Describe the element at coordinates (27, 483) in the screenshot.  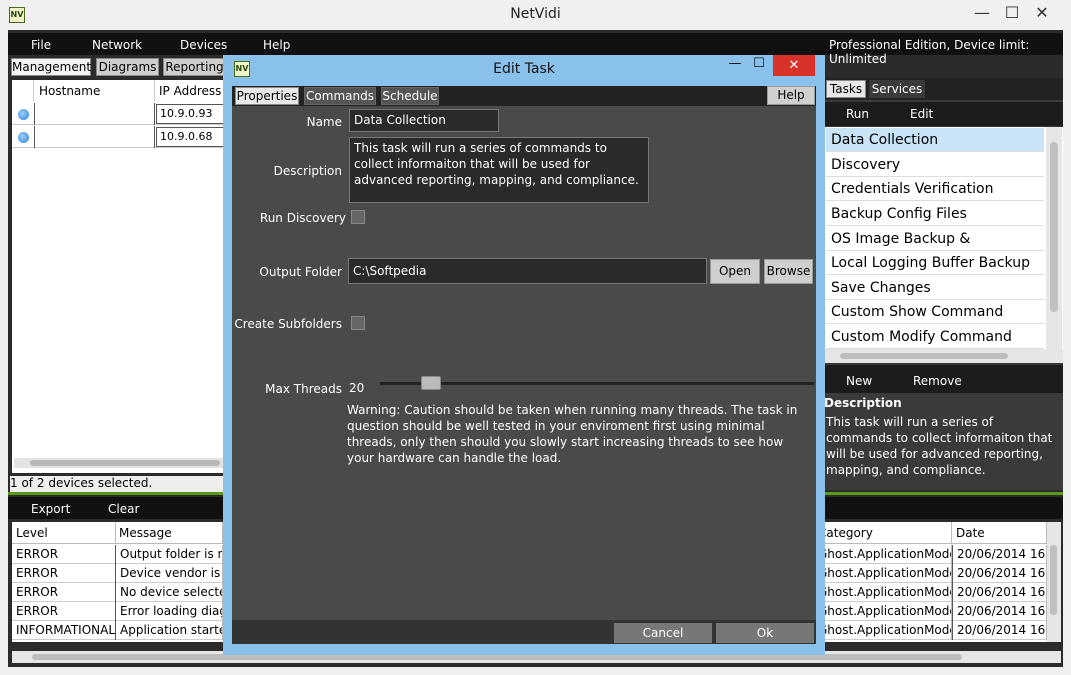
I see `of-label: of` at that location.